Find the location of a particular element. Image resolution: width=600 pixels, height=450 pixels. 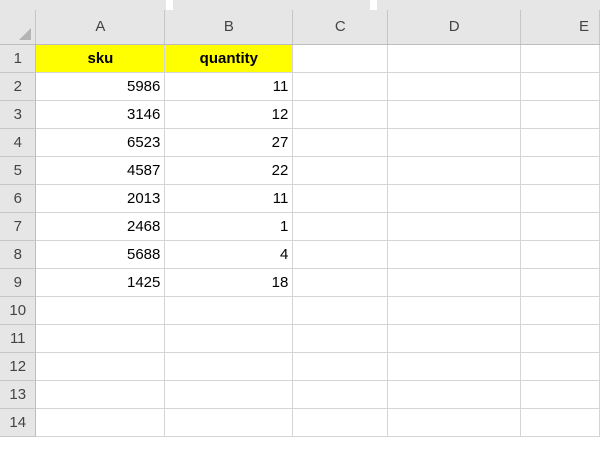

column-header-e: E is located at coordinates (560, 27).